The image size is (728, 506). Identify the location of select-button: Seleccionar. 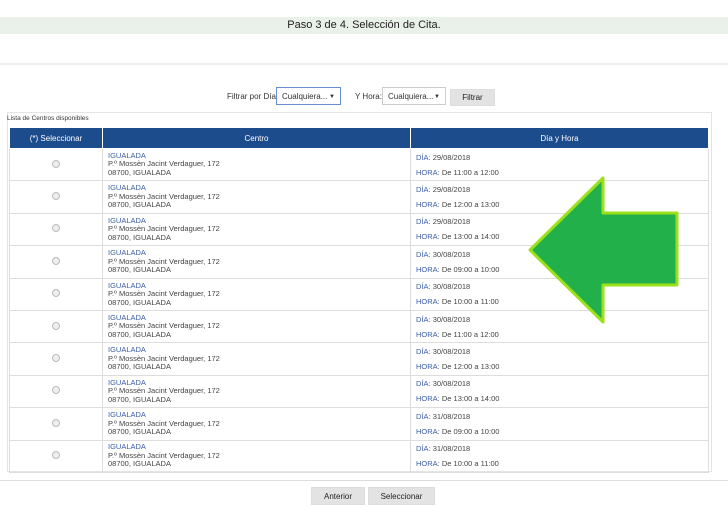
(401, 496).